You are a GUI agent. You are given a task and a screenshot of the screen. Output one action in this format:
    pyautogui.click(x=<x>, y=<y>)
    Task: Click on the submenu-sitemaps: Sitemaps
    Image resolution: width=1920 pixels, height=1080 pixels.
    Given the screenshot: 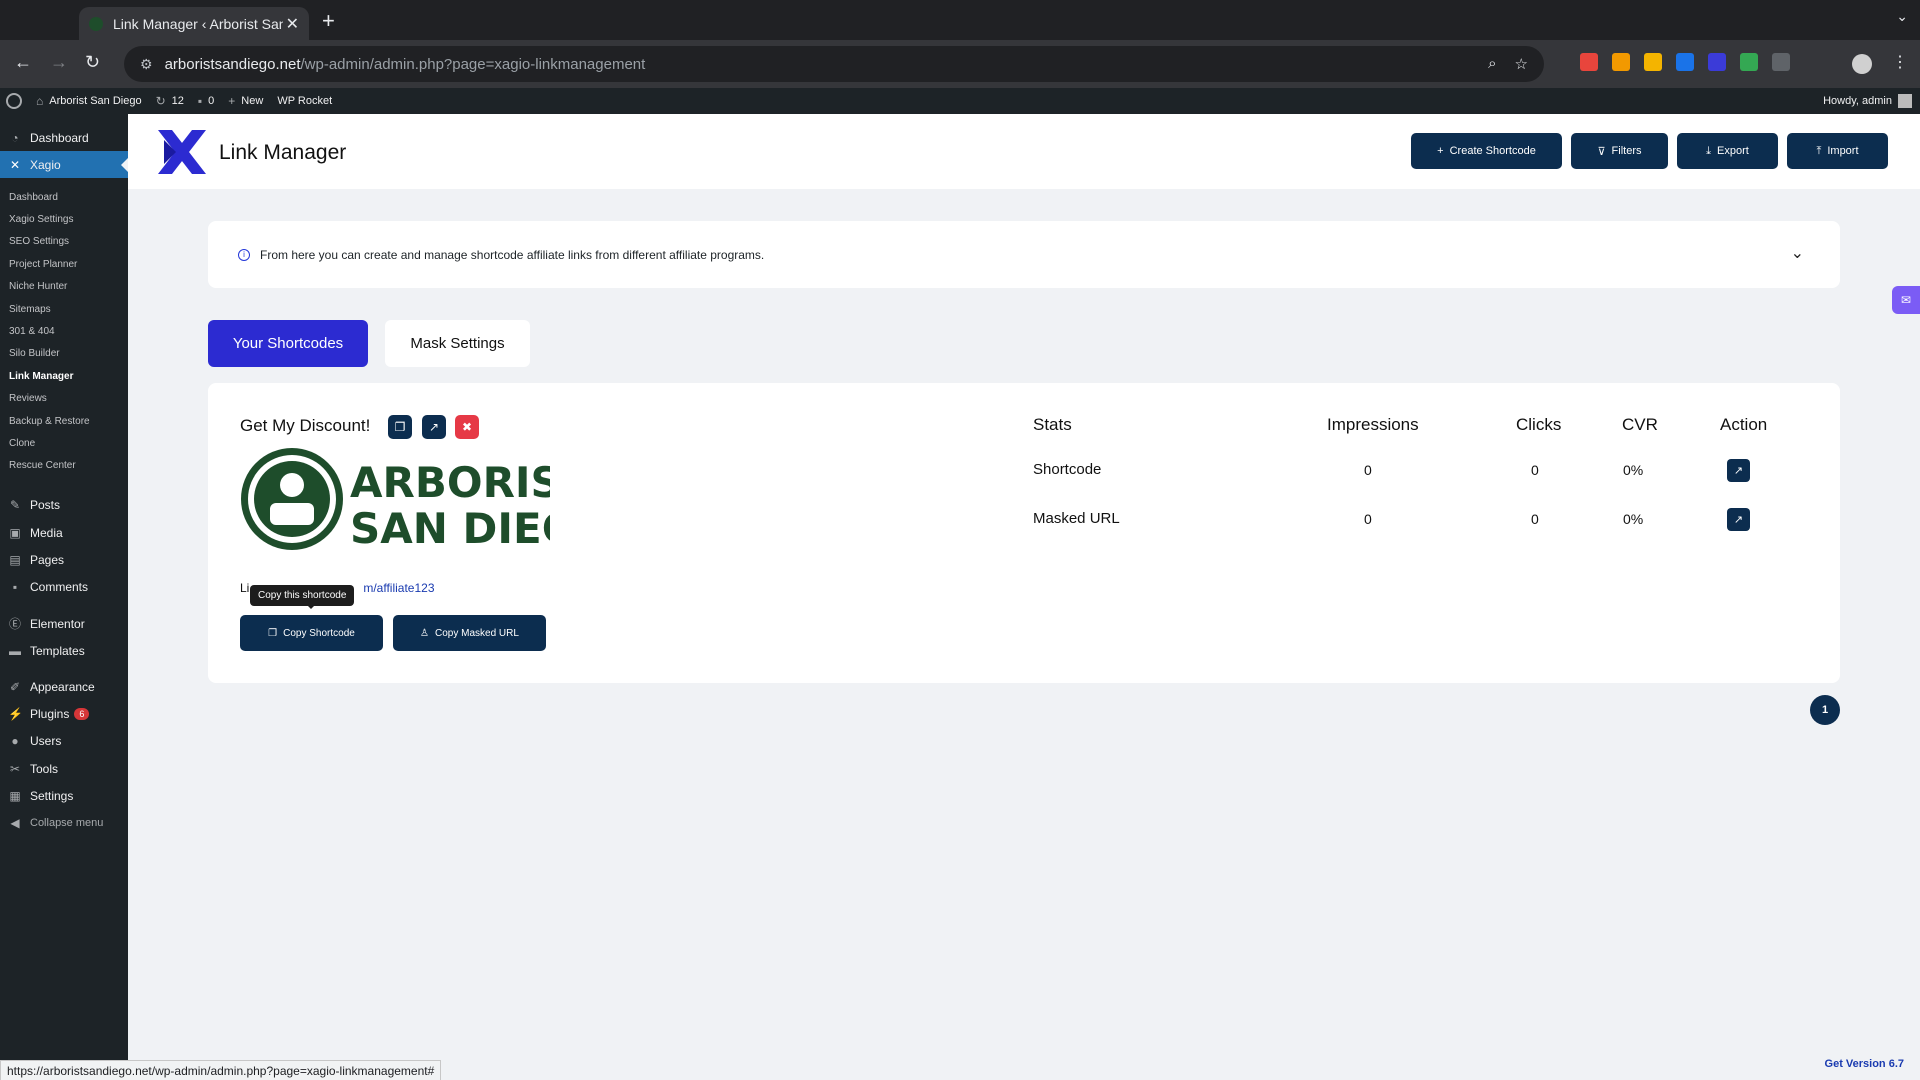 What is the action you would take?
    pyautogui.click(x=64, y=309)
    